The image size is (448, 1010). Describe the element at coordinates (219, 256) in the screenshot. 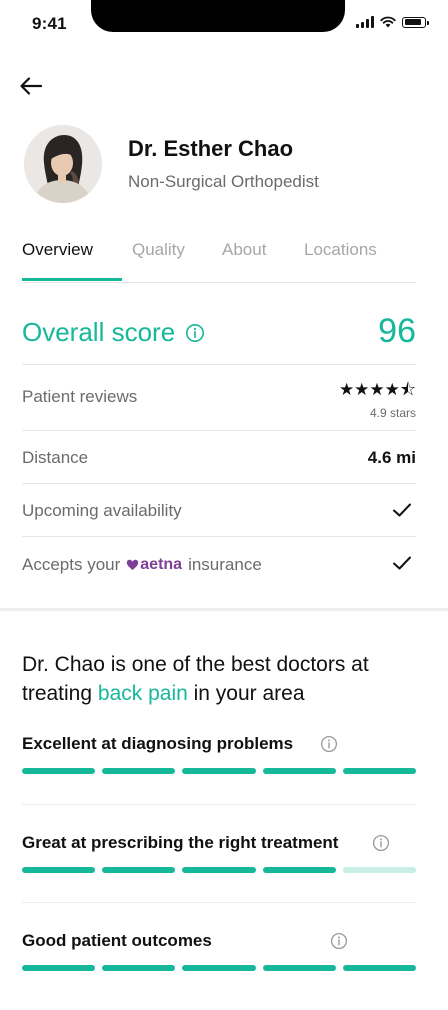

I see `tab-bar: Overview Quality About Locations` at that location.